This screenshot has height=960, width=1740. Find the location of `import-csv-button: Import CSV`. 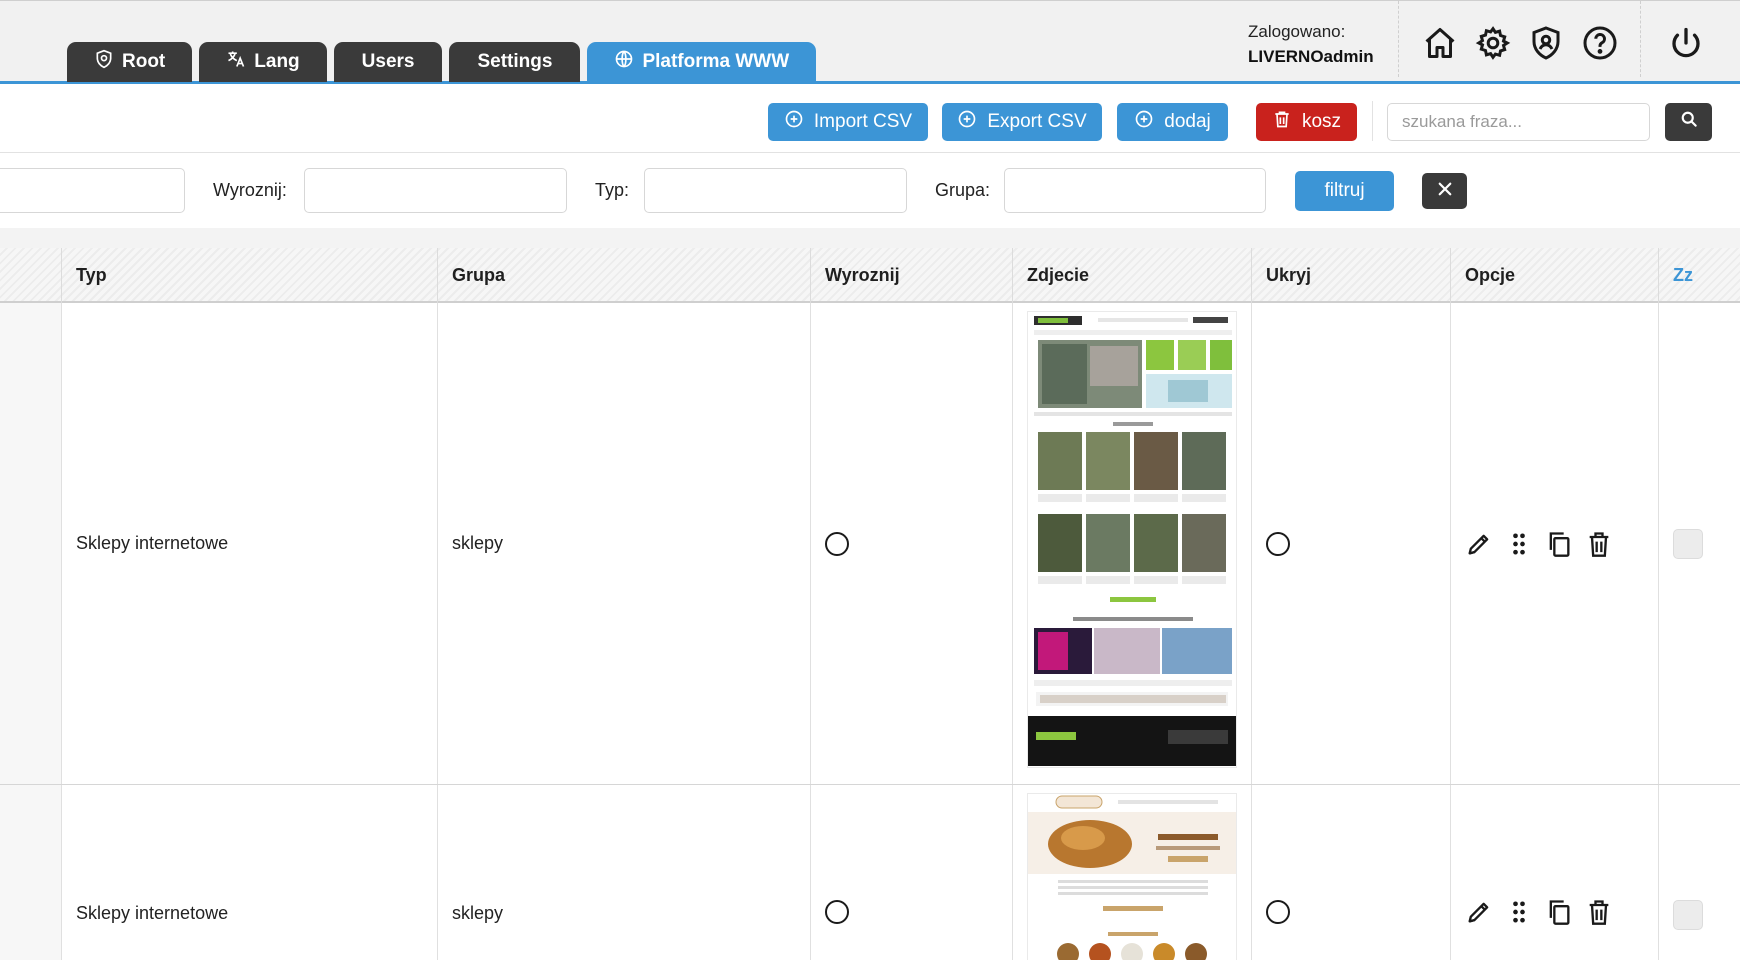

import-csv-button: Import CSV is located at coordinates (848, 122).